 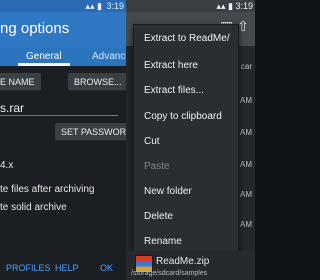 I want to click on menu-item-extract-to-readme: Extract to ReadMe/, so click(x=186, y=39).